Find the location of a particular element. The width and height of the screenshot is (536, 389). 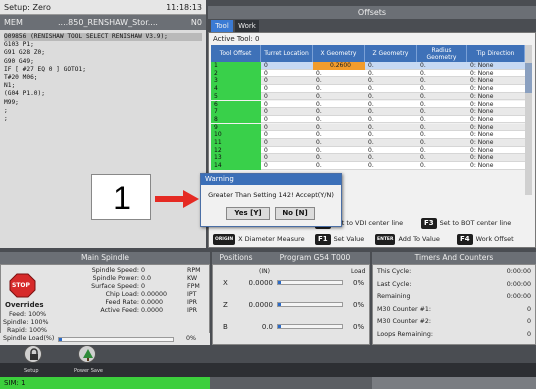

program-line: IF [ #27 EQ 0 ] GOTO1; is located at coordinates (103, 70).